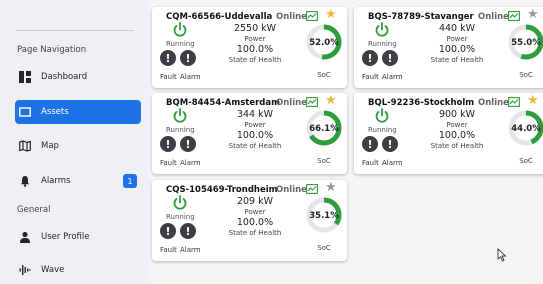 The image size is (543, 284). Describe the element at coordinates (255, 201) in the screenshot. I see `power-value: 209 kW` at that location.